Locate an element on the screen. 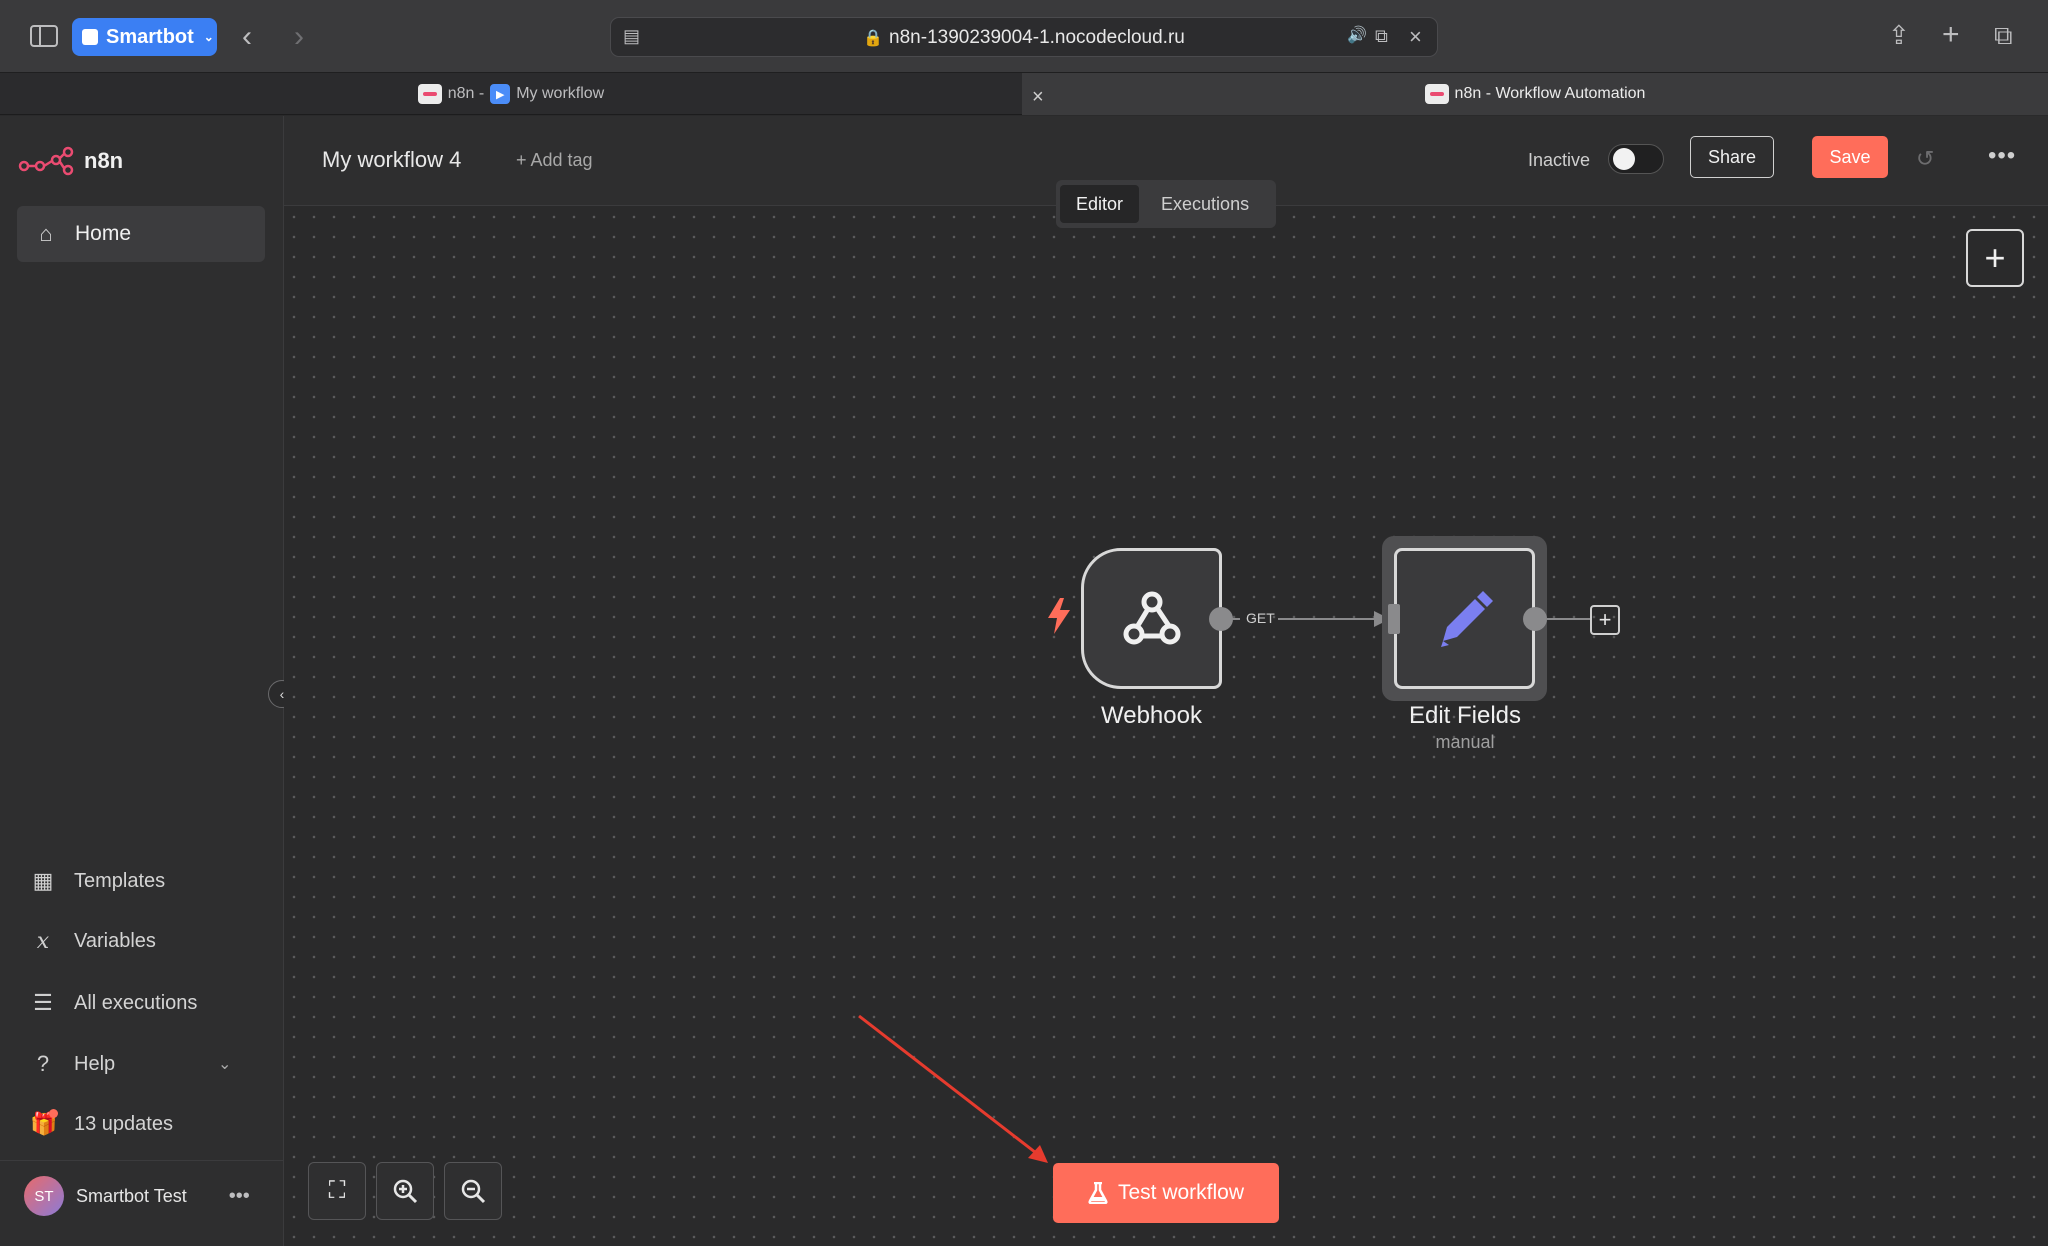 This screenshot has width=2048, height=1246. webhook-node is located at coordinates (1151, 618).